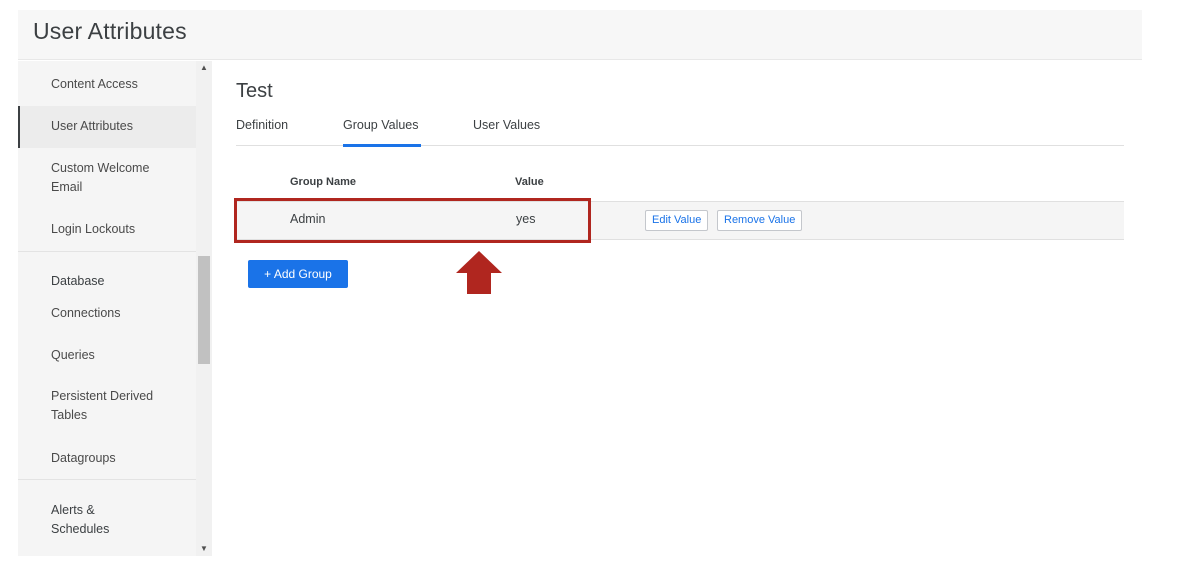 This screenshot has width=1200, height=581. What do you see at coordinates (107, 313) in the screenshot?
I see `sidebar-item-connections: Connections` at bounding box center [107, 313].